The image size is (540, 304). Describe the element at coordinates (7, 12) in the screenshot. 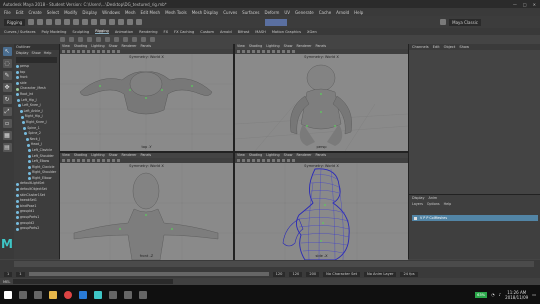

I see `menu-item-0: File` at that location.